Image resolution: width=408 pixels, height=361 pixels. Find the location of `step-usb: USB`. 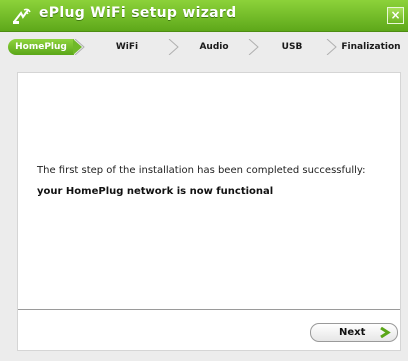

step-usb: USB is located at coordinates (292, 47).